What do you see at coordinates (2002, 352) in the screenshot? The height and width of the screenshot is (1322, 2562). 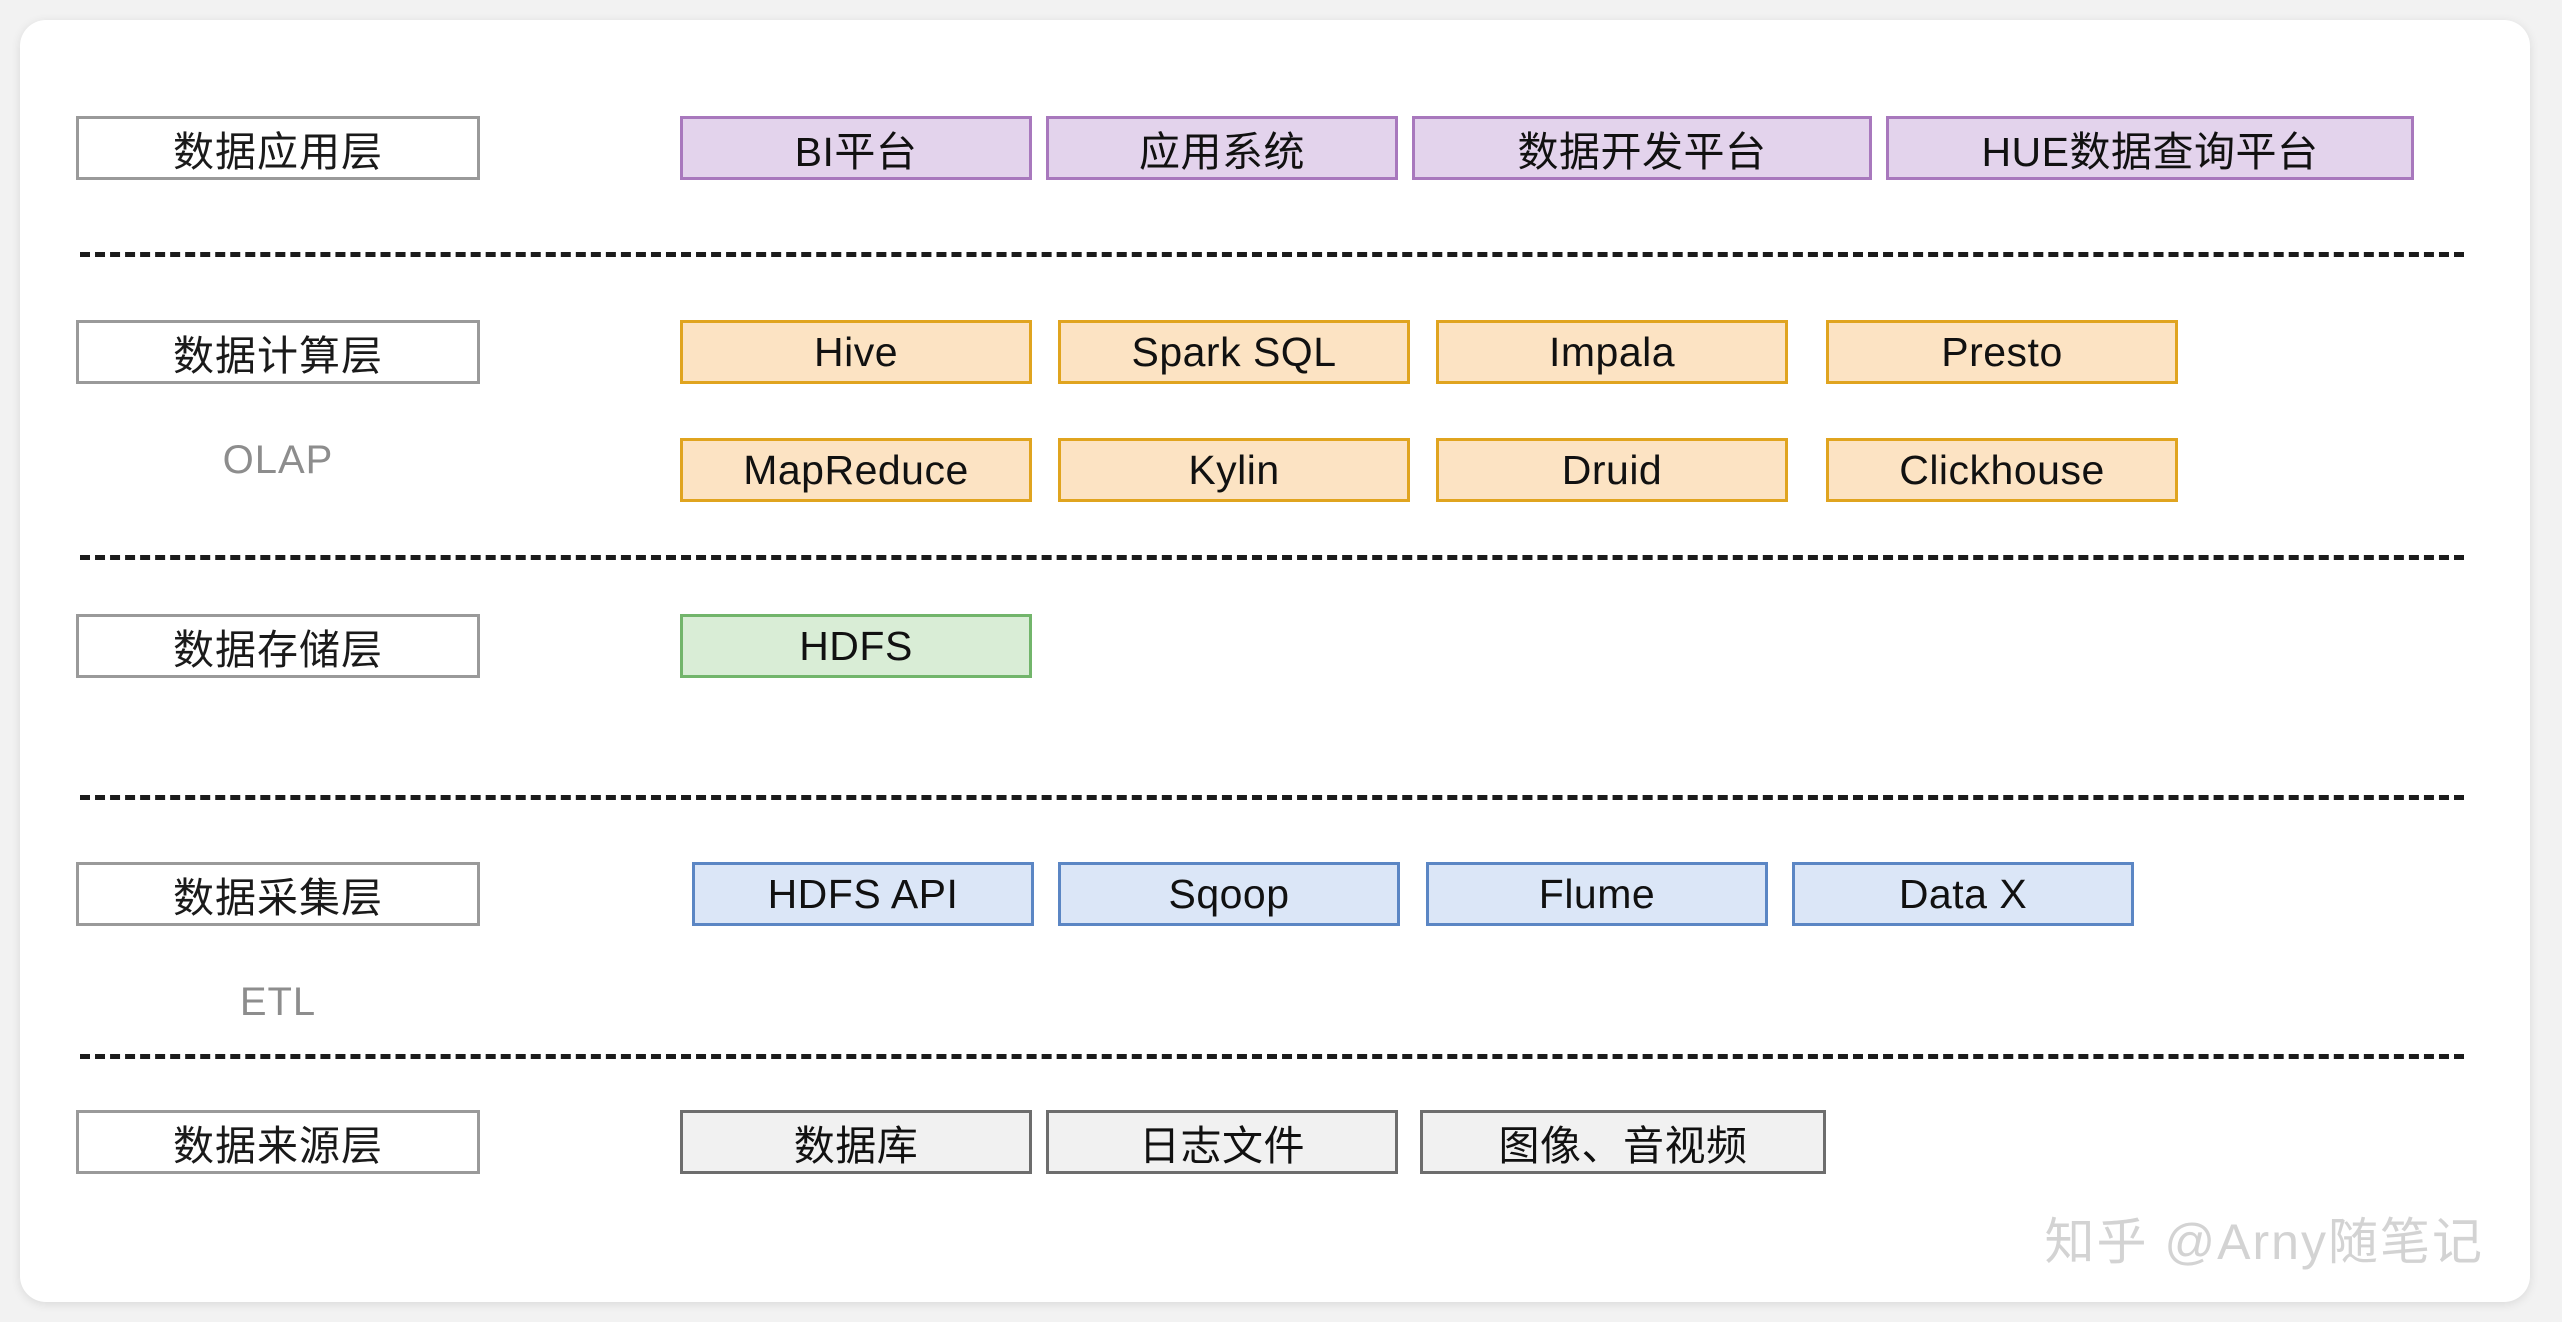 I see `node-presto: Presto` at bounding box center [2002, 352].